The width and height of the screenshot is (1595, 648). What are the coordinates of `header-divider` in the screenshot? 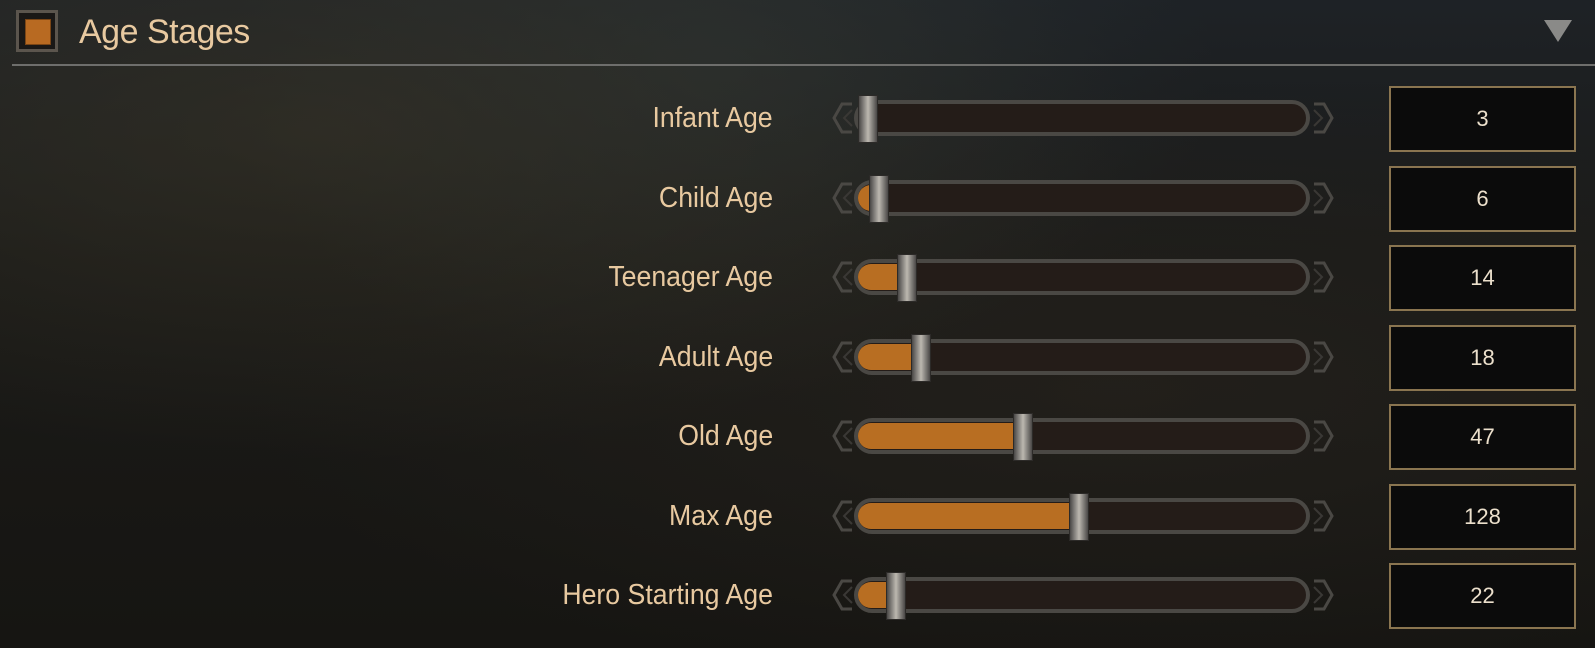 It's located at (803, 65).